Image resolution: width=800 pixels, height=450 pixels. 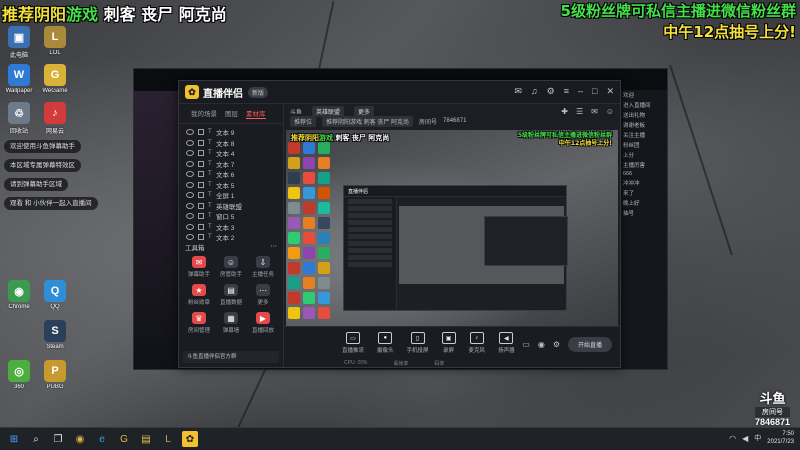 I want to click on tool-3: ★ 粉丝勋章, so click(x=199, y=295).